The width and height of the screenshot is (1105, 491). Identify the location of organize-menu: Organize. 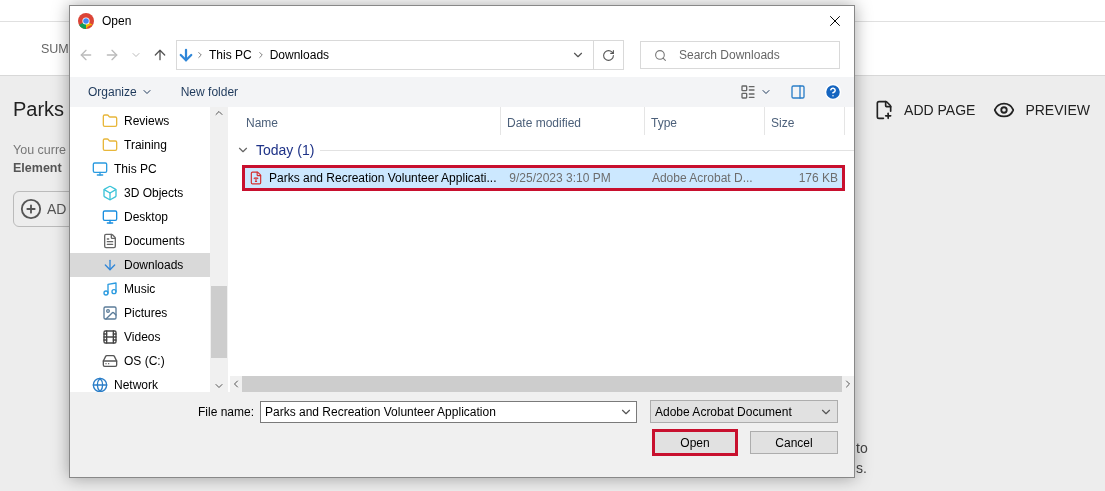
(120, 92).